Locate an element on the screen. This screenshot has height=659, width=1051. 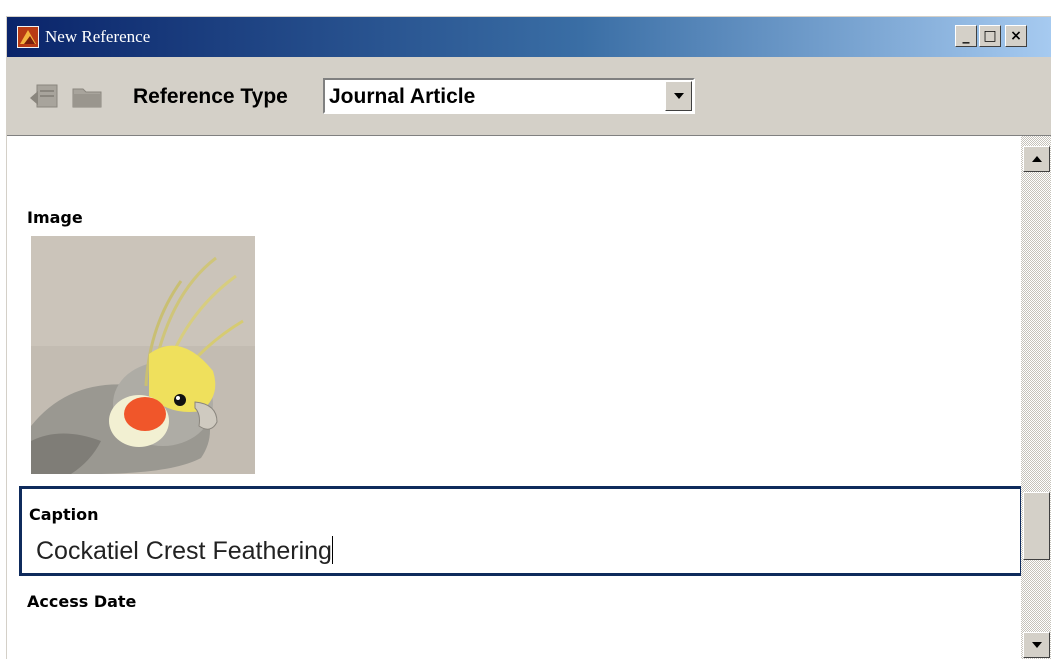
arrow-down-icon is located at coordinates (1036, 645).